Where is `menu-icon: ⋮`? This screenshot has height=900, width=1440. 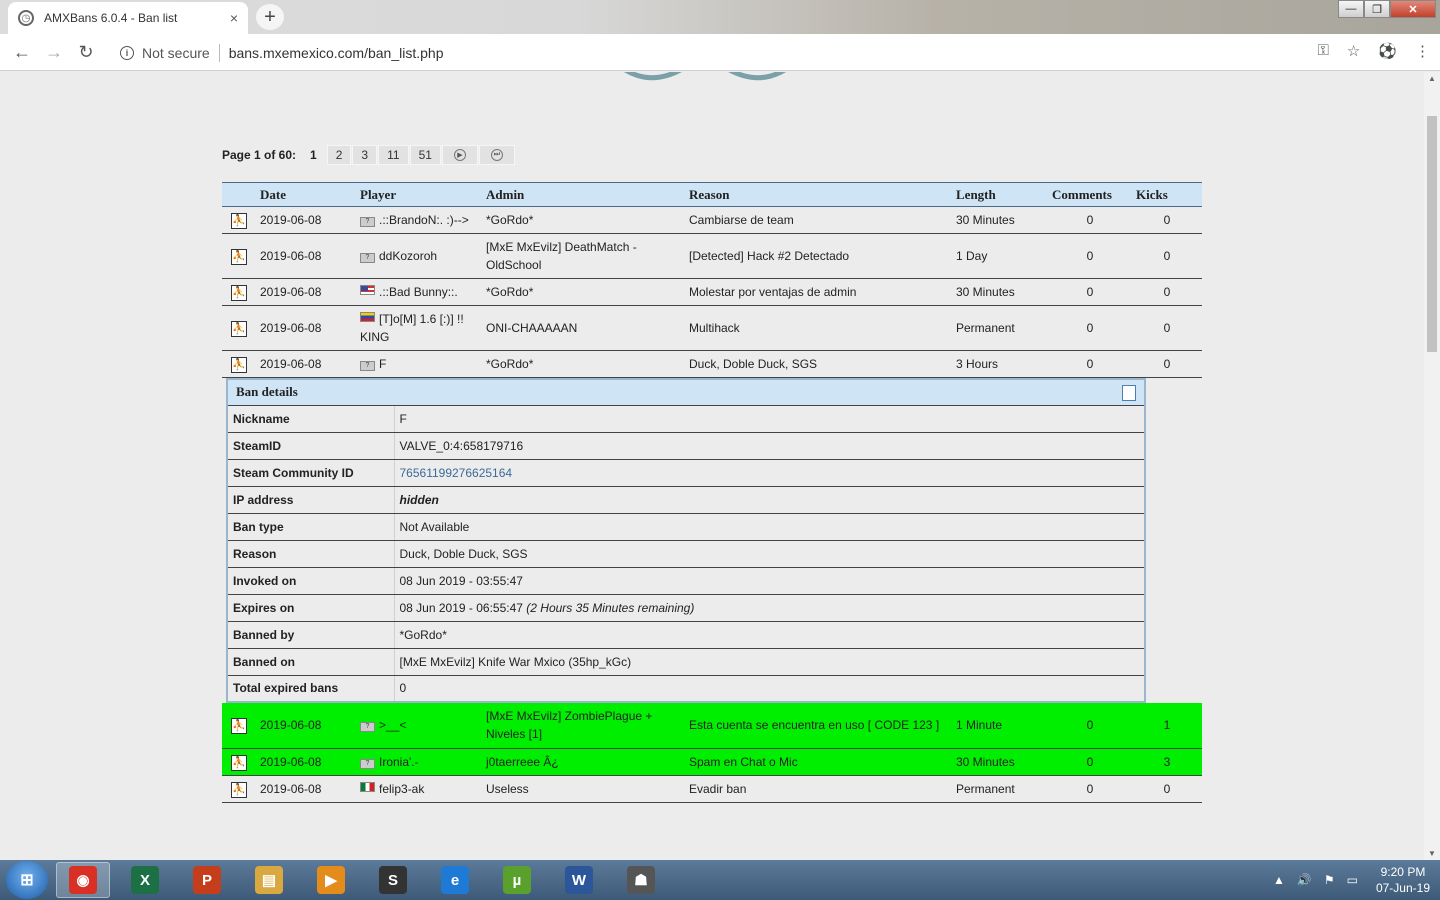 menu-icon: ⋮ is located at coordinates (1422, 51).